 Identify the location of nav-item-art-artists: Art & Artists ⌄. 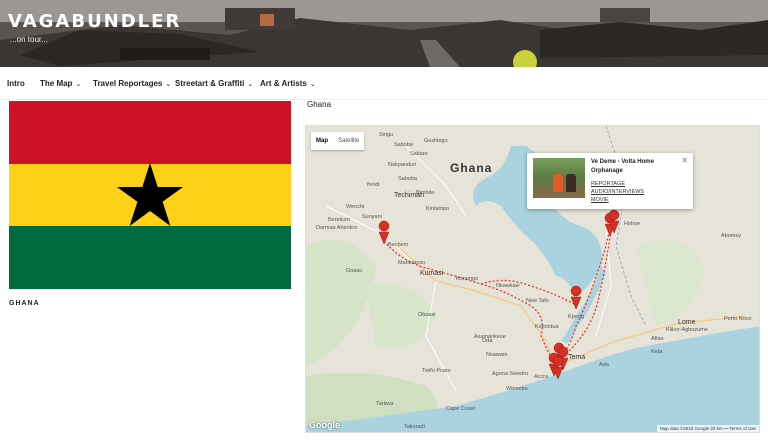
(288, 83).